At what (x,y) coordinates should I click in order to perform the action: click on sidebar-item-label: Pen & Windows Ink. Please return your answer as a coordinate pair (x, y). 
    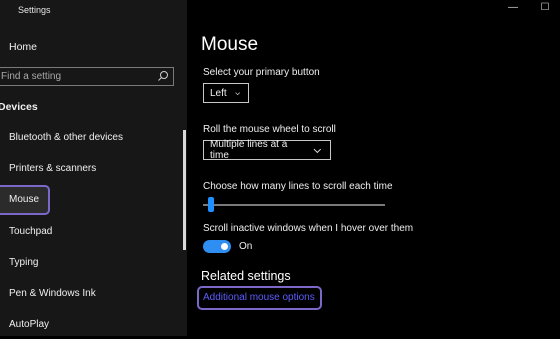
    Looking at the image, I should click on (52, 293).